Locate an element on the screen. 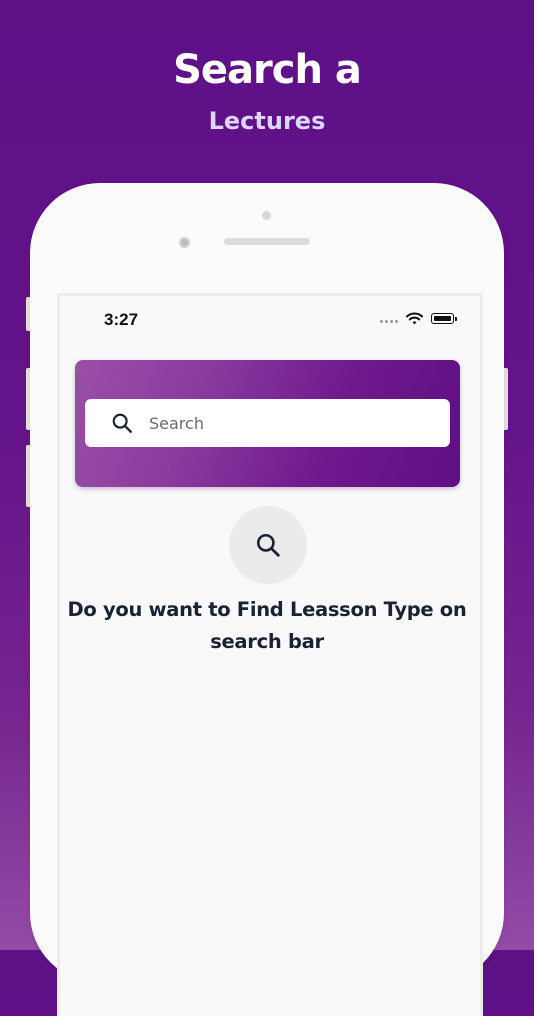  front-camera is located at coordinates (184, 242).